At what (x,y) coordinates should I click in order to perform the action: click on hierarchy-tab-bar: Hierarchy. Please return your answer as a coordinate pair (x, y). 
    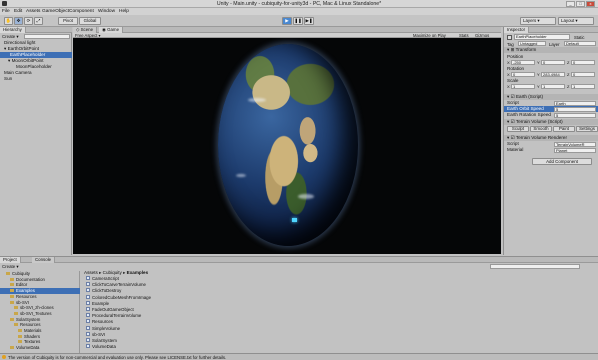
    Looking at the image, I should click on (36, 30).